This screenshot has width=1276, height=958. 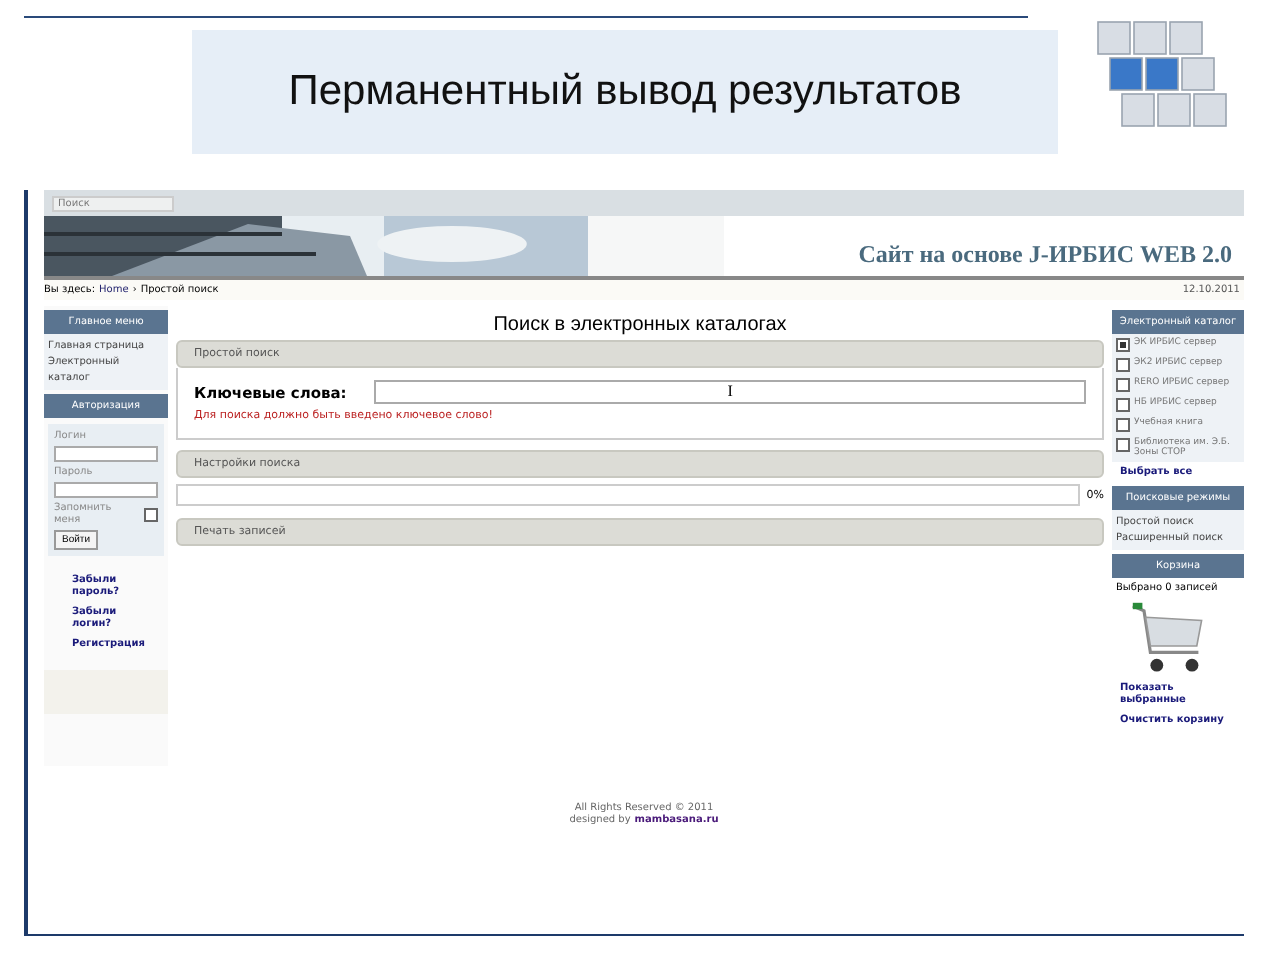 What do you see at coordinates (730, 392) in the screenshot?
I see `keyword-field: I` at bounding box center [730, 392].